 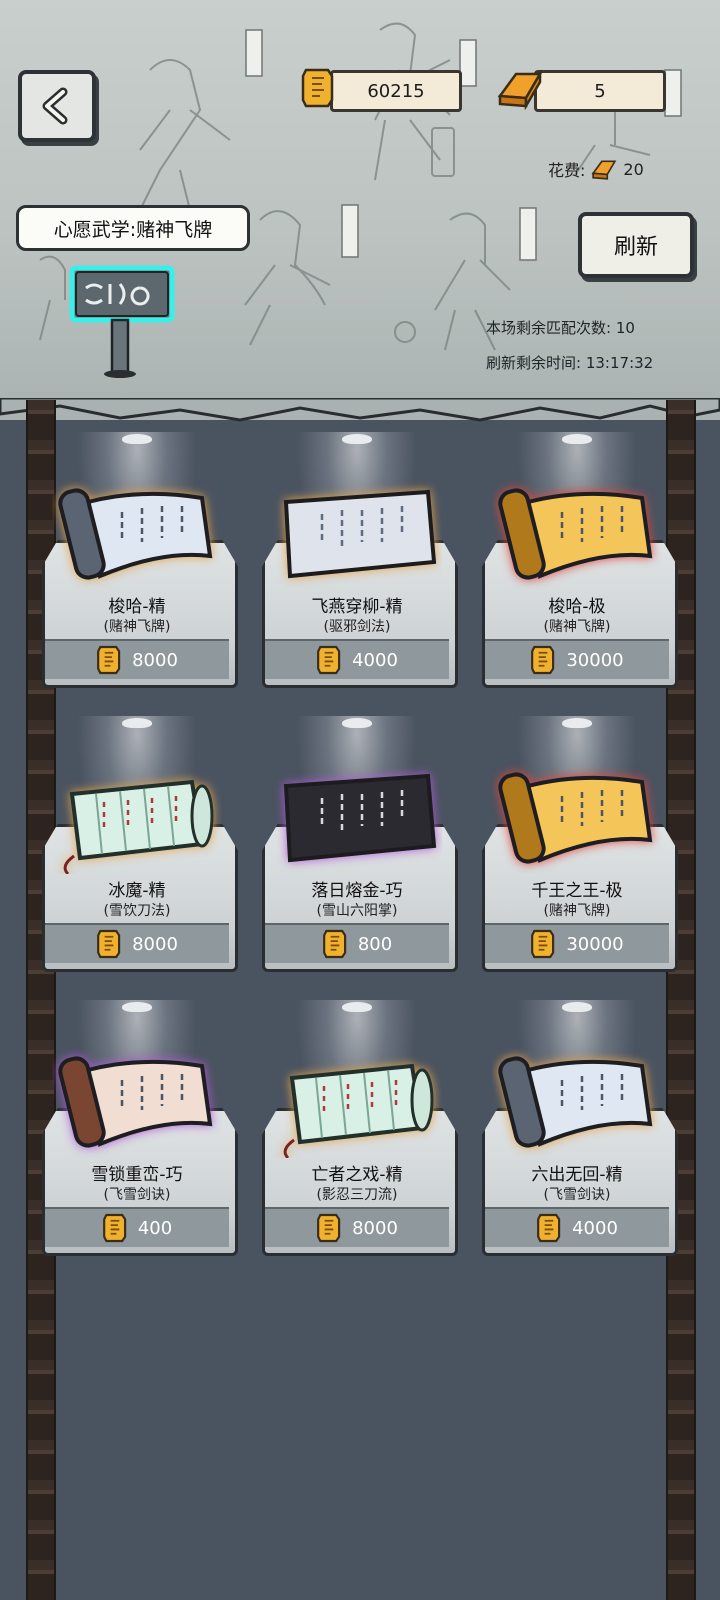 What do you see at coordinates (357, 607) in the screenshot?
I see `item-name: 飞燕穿柳-精` at bounding box center [357, 607].